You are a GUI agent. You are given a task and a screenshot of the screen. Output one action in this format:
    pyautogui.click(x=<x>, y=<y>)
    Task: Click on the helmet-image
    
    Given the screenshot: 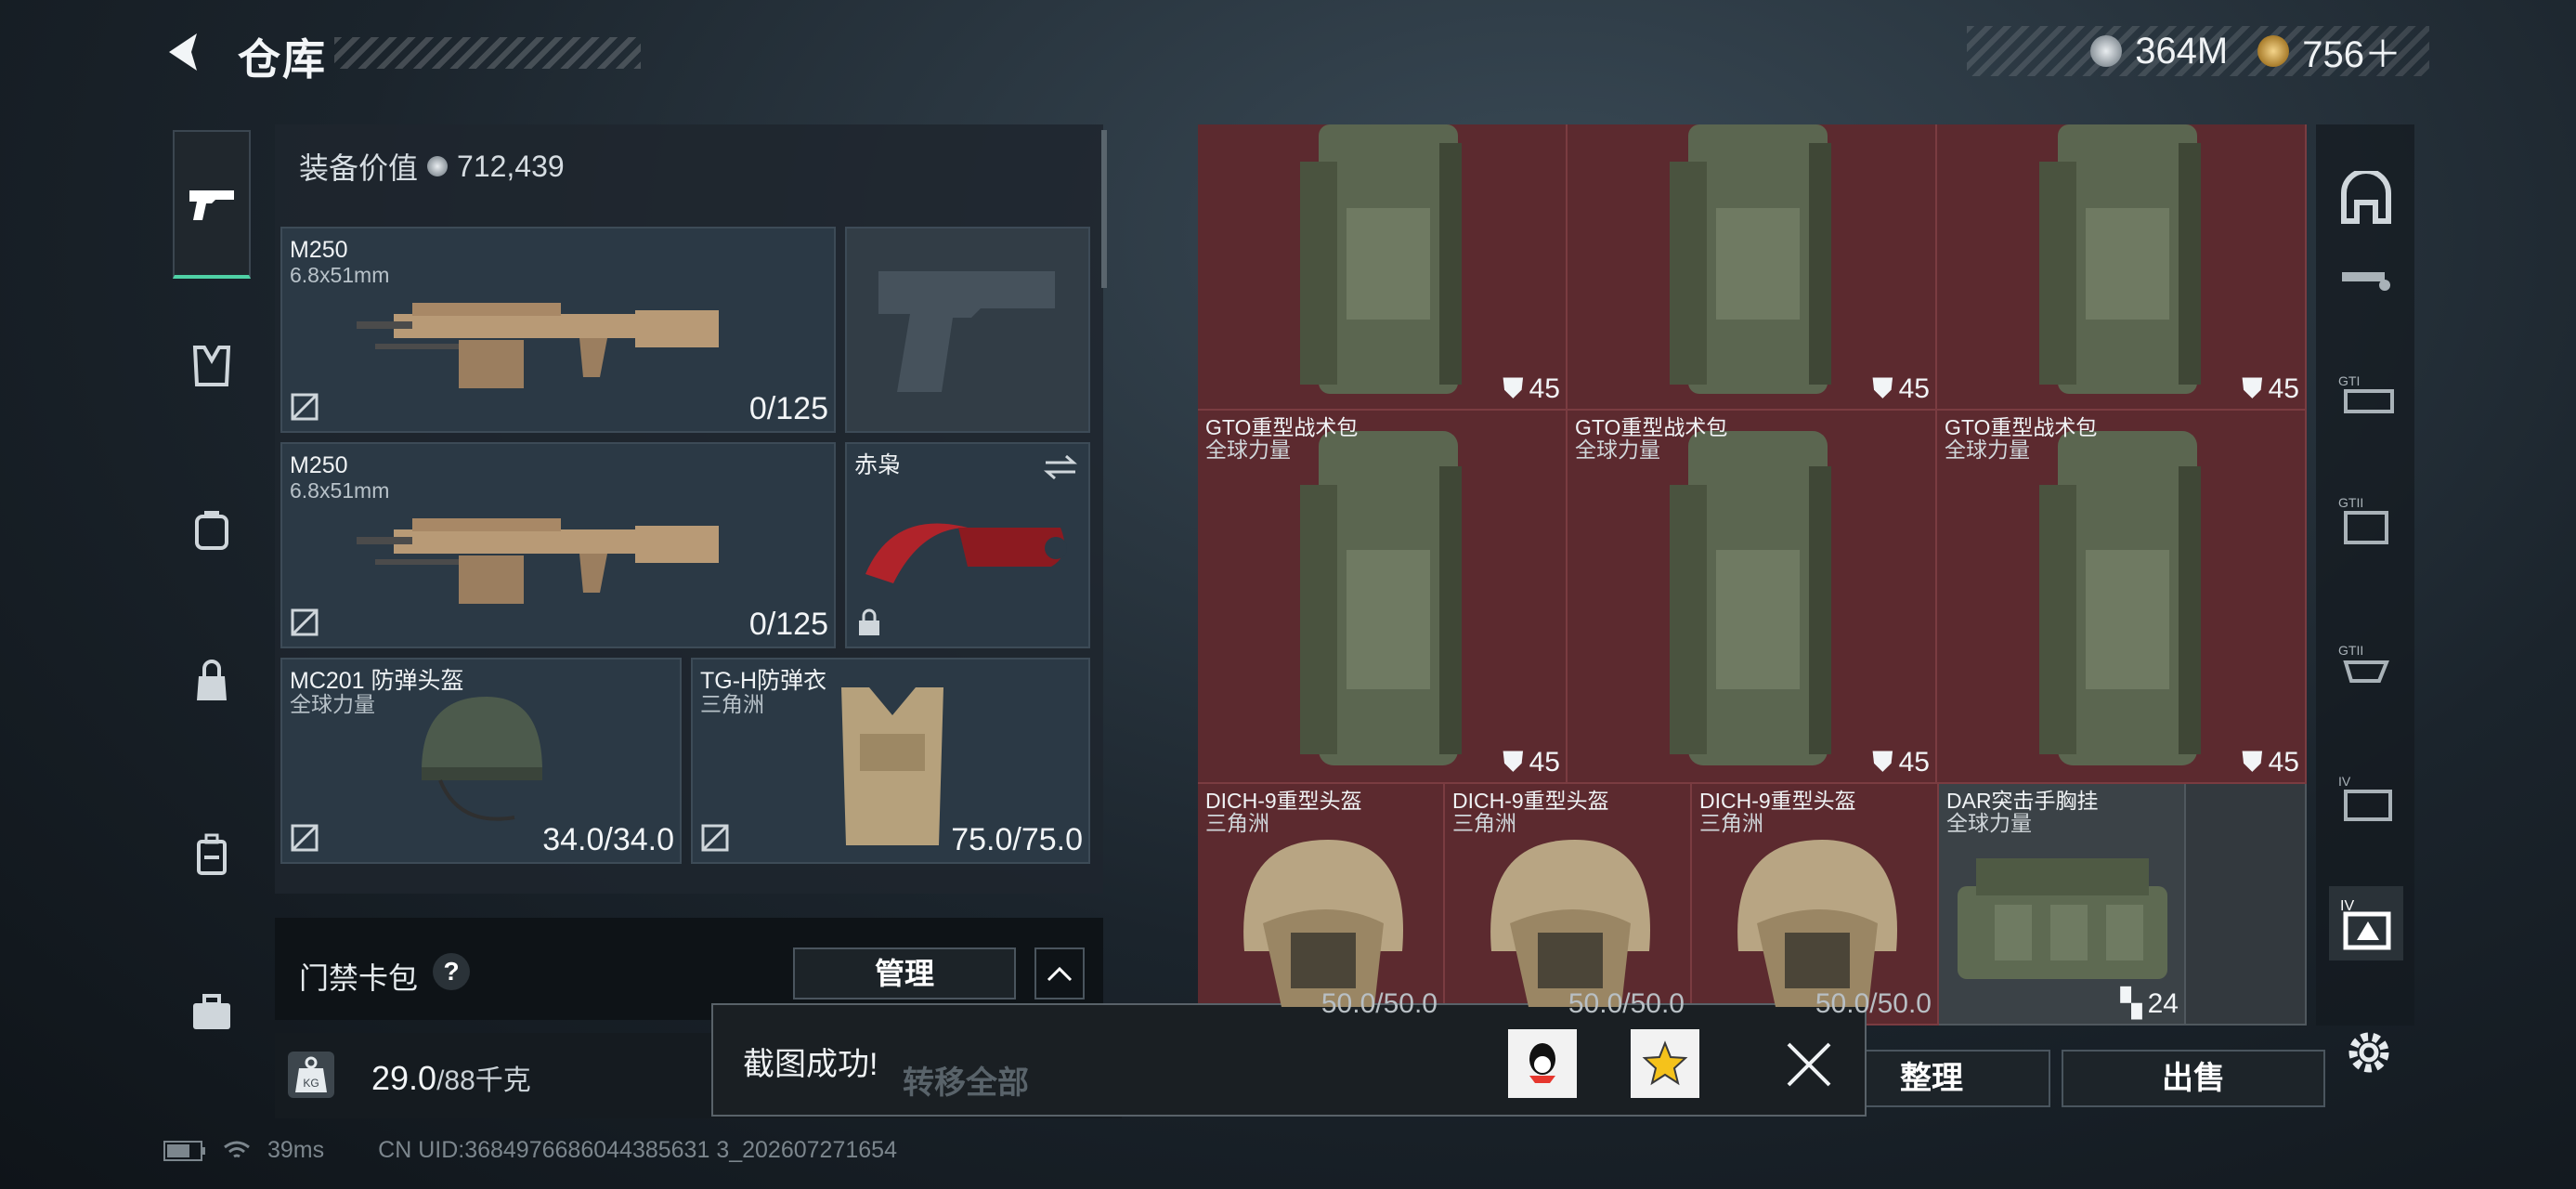 What is the action you would take?
    pyautogui.click(x=482, y=759)
    